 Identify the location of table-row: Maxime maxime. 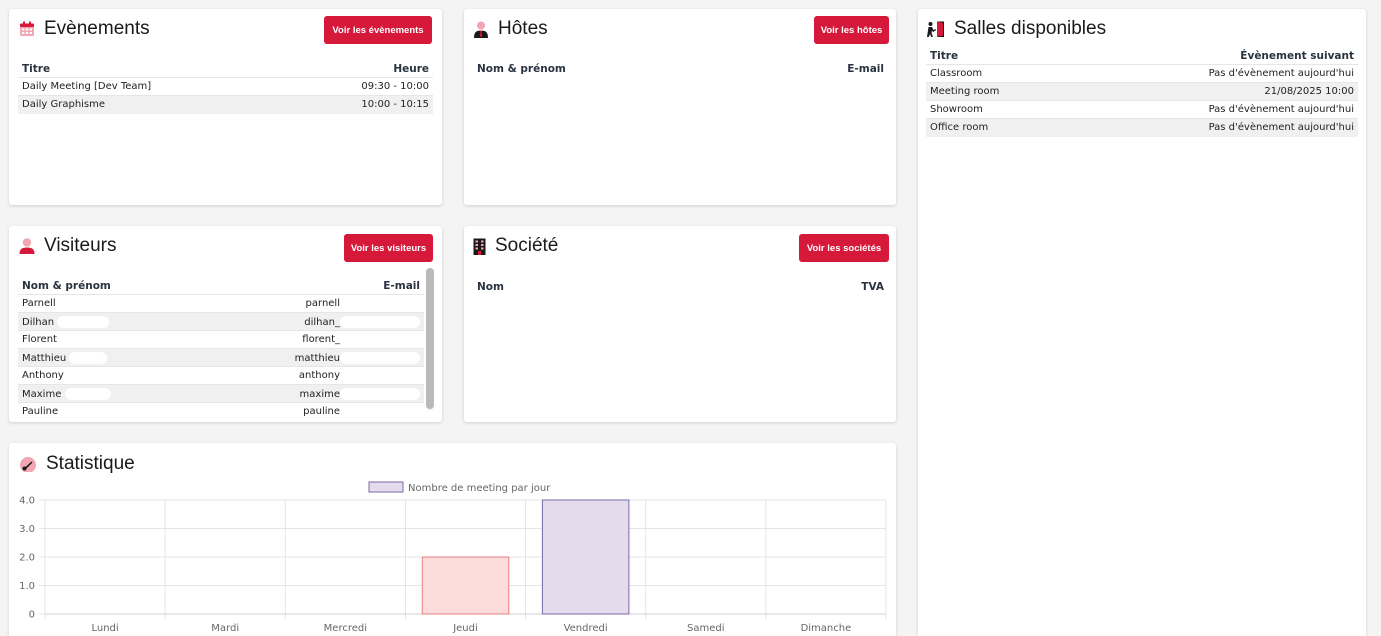
(221, 393).